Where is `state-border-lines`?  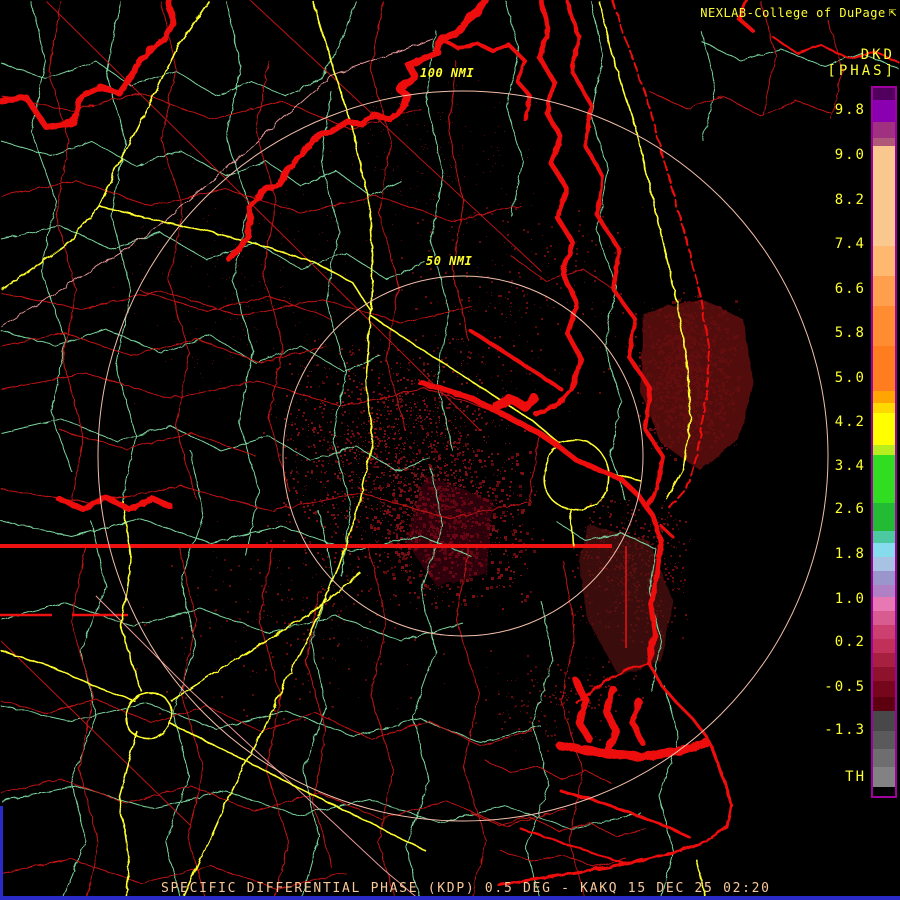
state-border-lines is located at coordinates (313, 596).